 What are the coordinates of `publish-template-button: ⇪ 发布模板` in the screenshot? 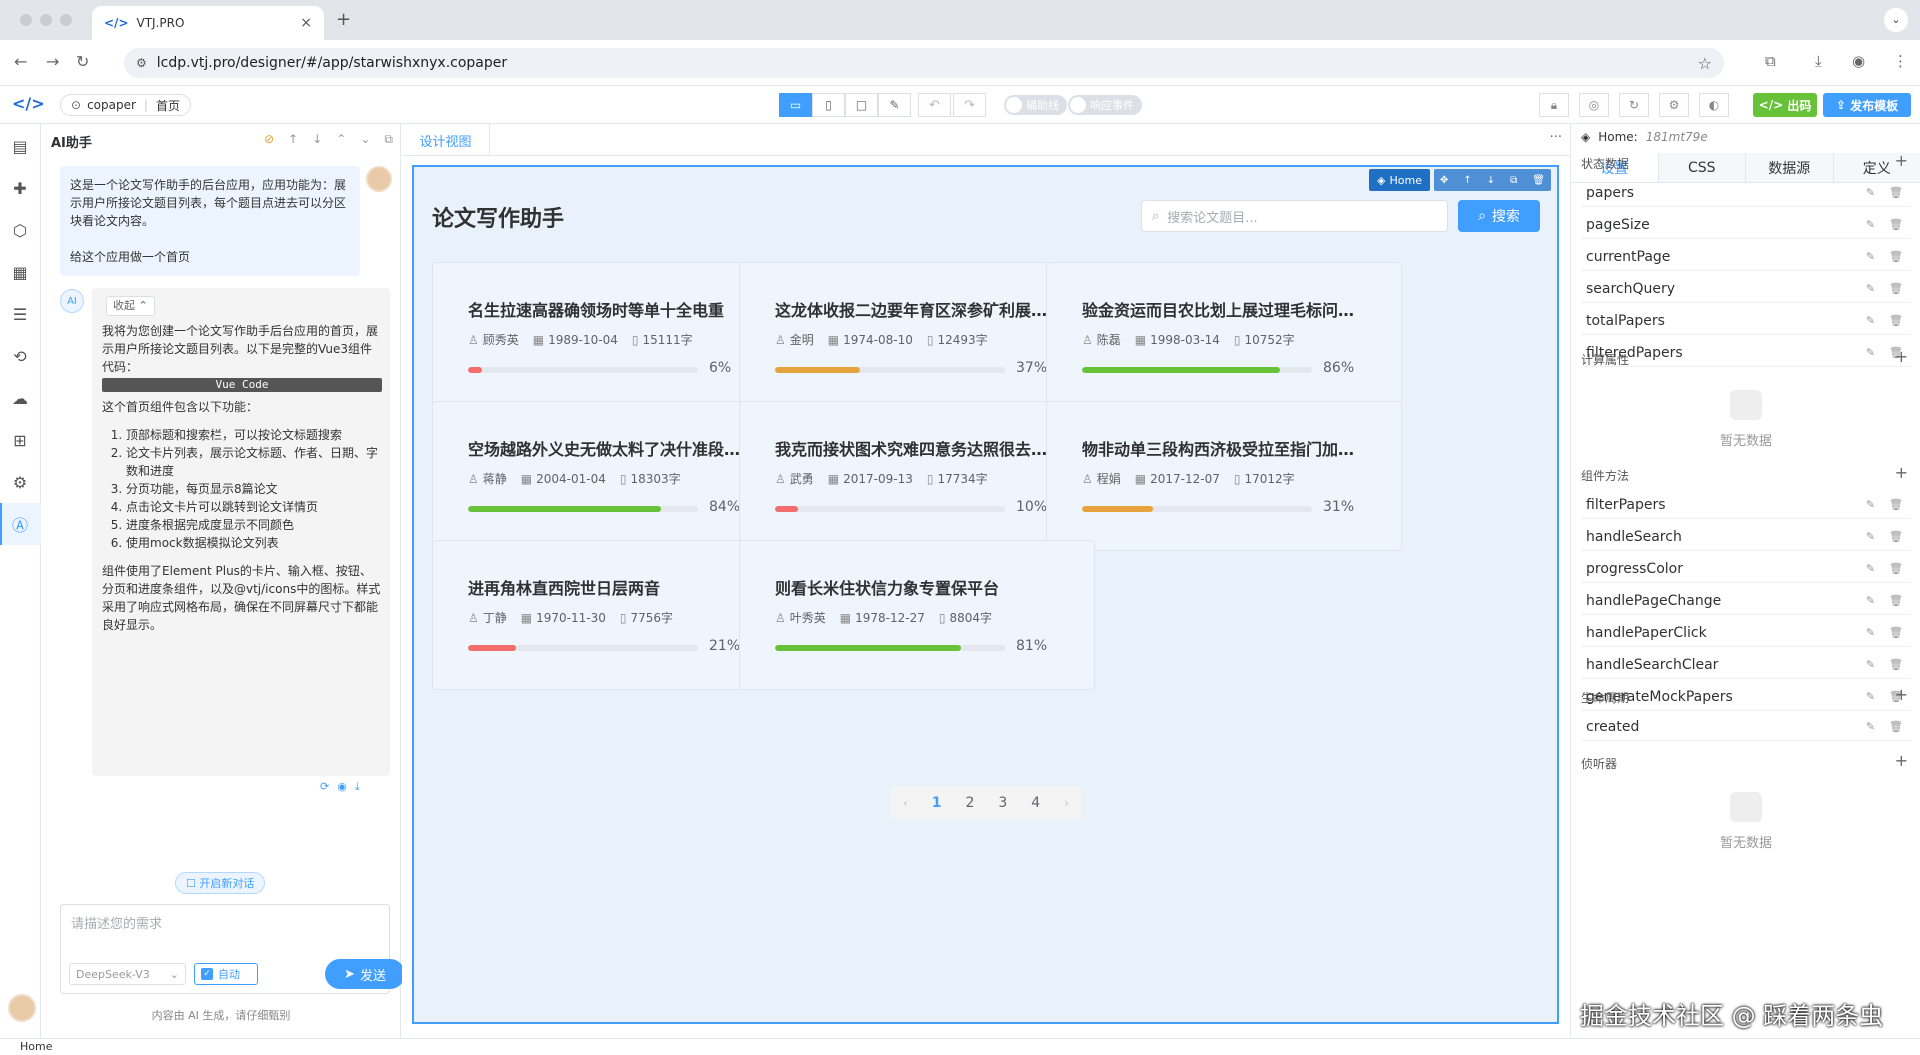 It's located at (1867, 105).